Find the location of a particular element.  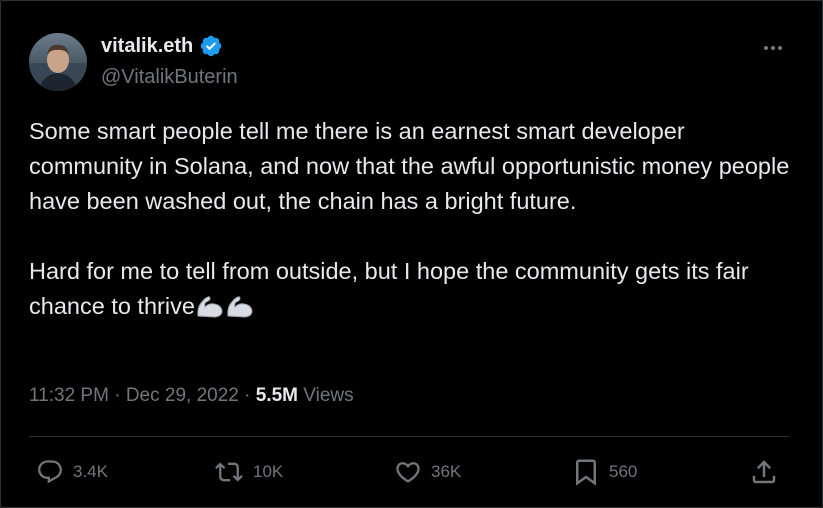

tweet-date: Dec 29, 2022 is located at coordinates (182, 395).